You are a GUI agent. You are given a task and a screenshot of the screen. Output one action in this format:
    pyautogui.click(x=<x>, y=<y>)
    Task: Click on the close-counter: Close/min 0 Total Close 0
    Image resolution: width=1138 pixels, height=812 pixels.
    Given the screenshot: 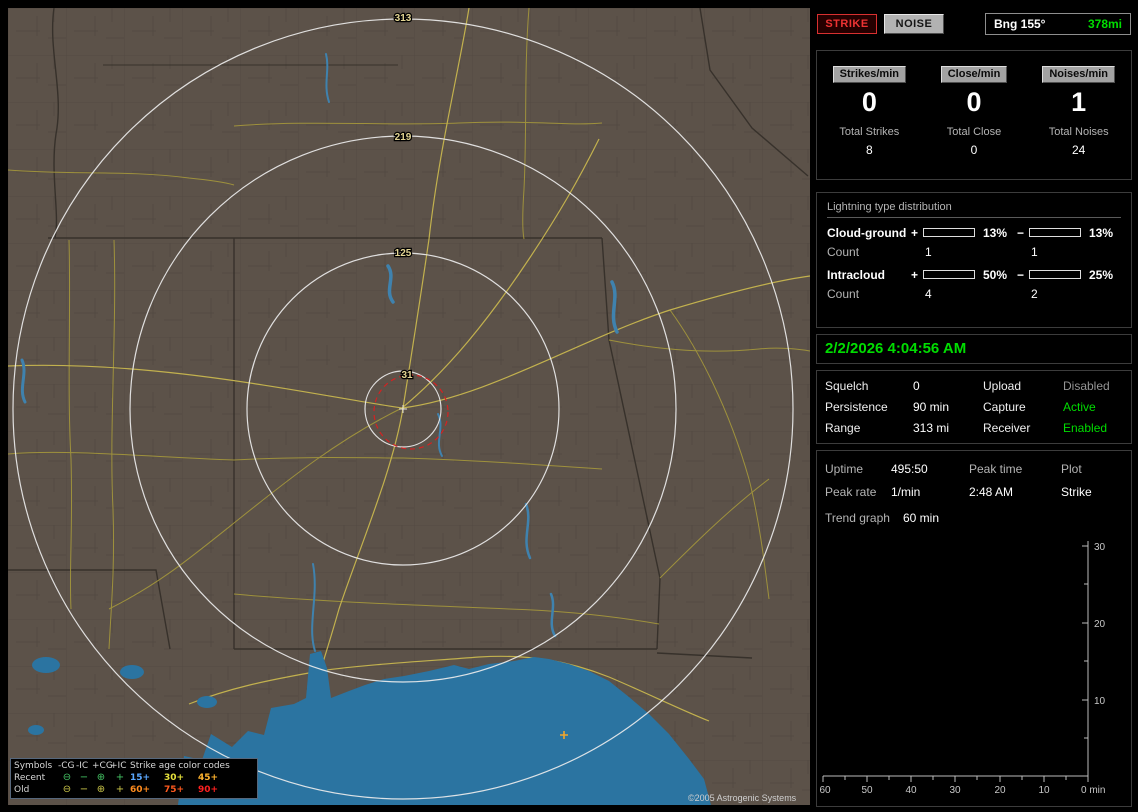 What is the action you would take?
    pyautogui.click(x=974, y=115)
    